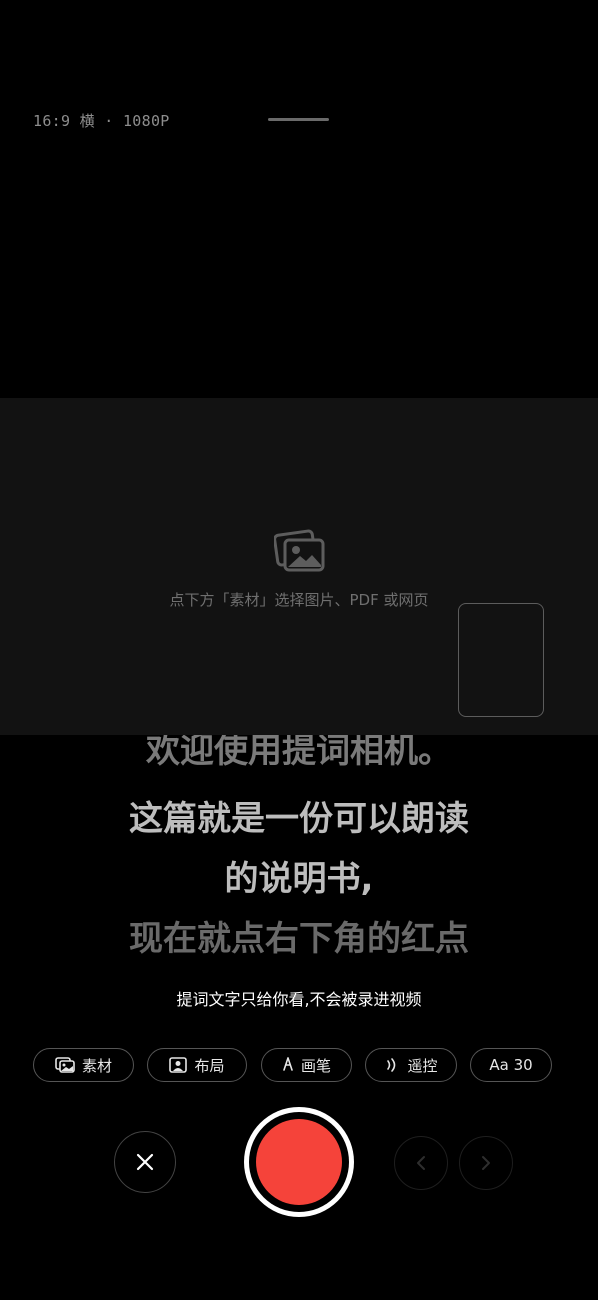 This screenshot has width=598, height=1300. I want to click on close-button, so click(145, 1162).